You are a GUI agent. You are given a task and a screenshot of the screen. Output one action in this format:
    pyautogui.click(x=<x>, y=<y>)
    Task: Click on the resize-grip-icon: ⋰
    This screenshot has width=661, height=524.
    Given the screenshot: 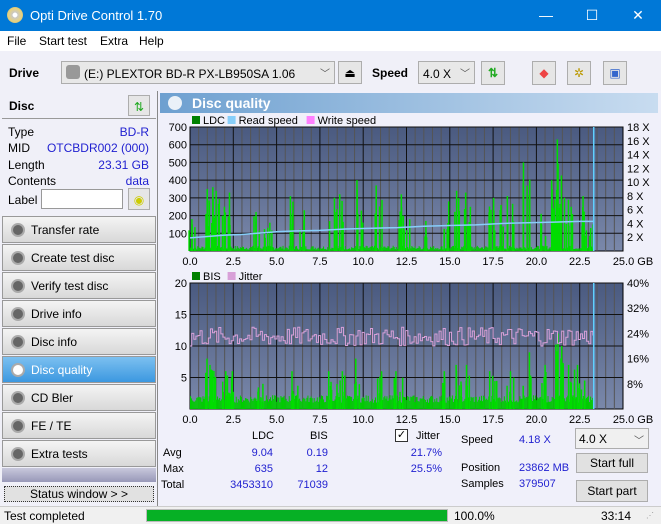 What is the action you would take?
    pyautogui.click(x=650, y=515)
    